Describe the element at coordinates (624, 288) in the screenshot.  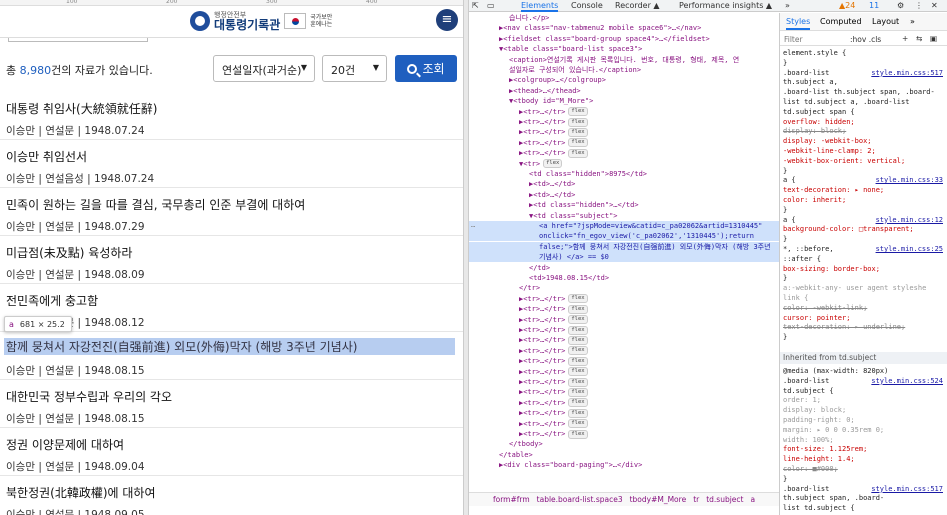
I see `dom-node-line: </tr>` at that location.